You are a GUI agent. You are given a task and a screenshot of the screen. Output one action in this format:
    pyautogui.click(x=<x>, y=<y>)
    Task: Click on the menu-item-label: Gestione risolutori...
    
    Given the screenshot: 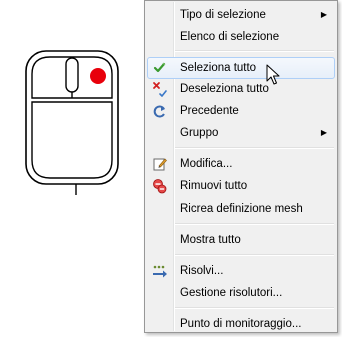 What is the action you would take?
    pyautogui.click(x=231, y=293)
    